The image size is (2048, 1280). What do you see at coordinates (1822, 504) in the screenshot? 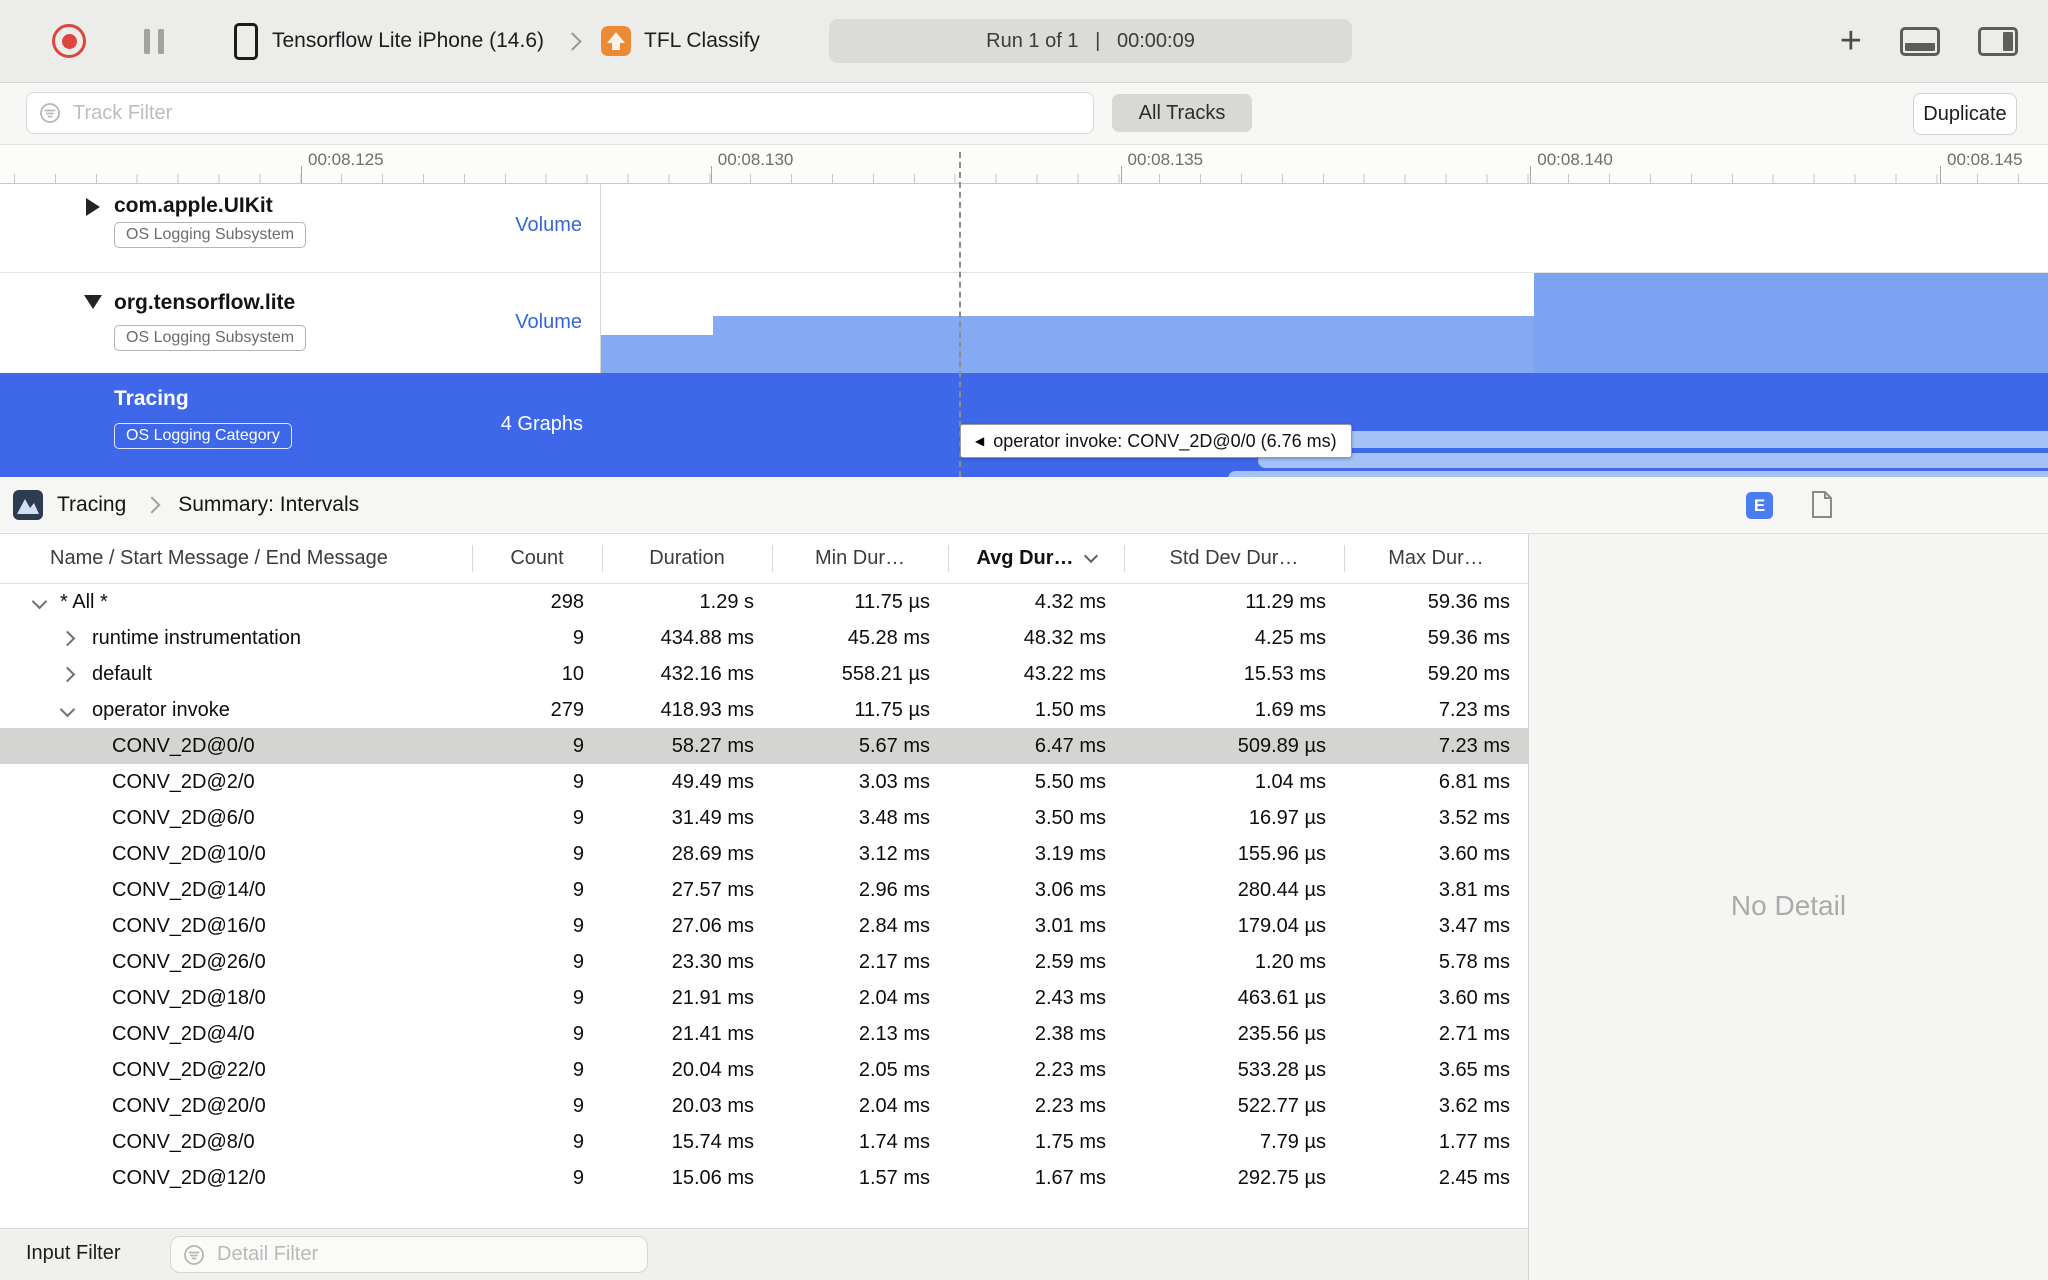
I see `document-icon` at bounding box center [1822, 504].